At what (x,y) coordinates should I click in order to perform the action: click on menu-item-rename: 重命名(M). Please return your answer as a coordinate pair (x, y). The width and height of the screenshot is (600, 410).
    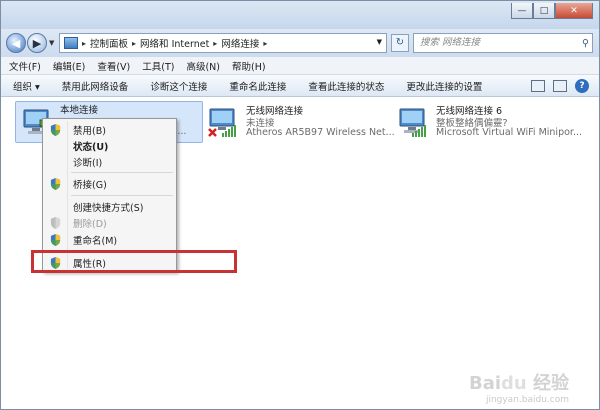
    Looking at the image, I should click on (109, 240).